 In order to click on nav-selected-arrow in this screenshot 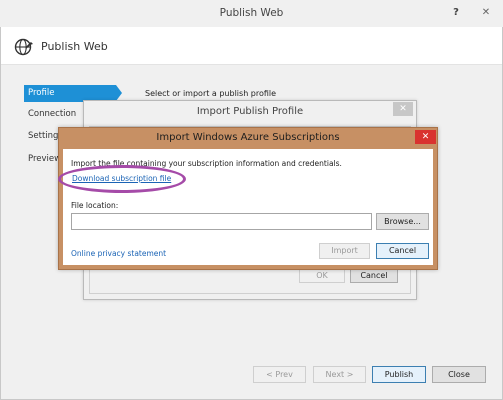, I will do `click(119, 93)`.